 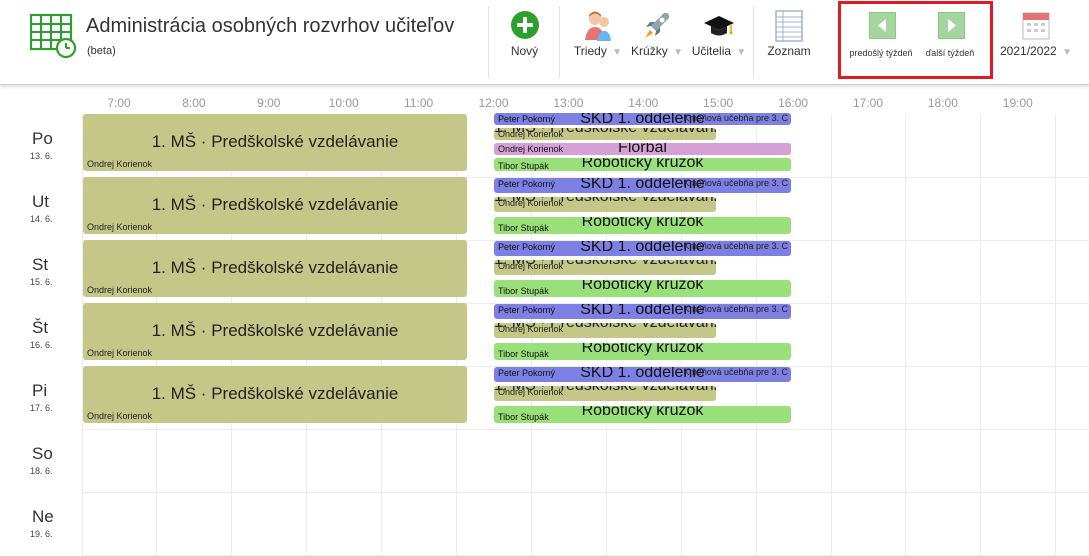 I want to click on classes-dropdown: Triedy ▼, so click(x=598, y=41).